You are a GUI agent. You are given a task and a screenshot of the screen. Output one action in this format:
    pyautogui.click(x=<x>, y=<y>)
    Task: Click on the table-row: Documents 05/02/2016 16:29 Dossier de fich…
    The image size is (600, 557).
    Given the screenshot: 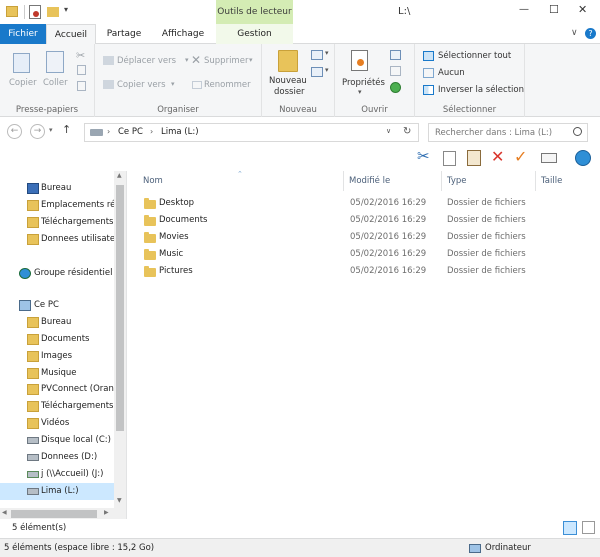 What is the action you would take?
    pyautogui.click(x=363, y=220)
    